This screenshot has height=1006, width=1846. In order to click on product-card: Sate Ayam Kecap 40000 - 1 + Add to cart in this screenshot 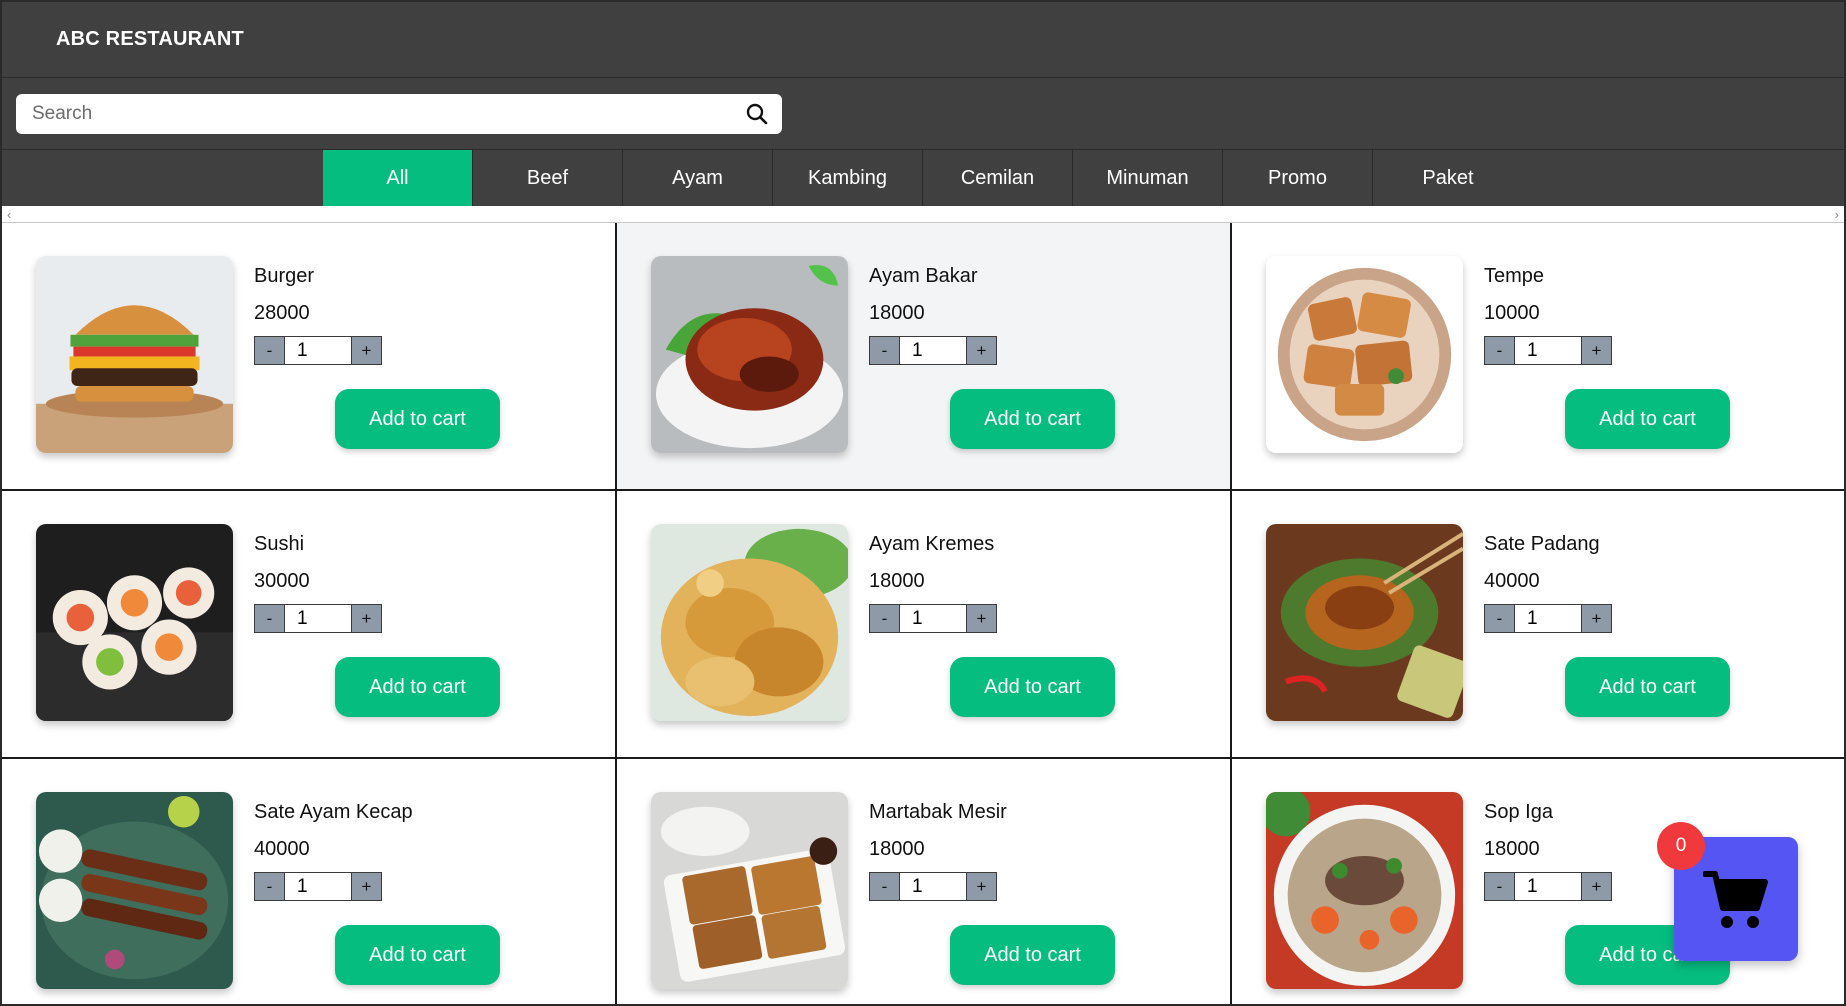, I will do `click(309, 881)`.